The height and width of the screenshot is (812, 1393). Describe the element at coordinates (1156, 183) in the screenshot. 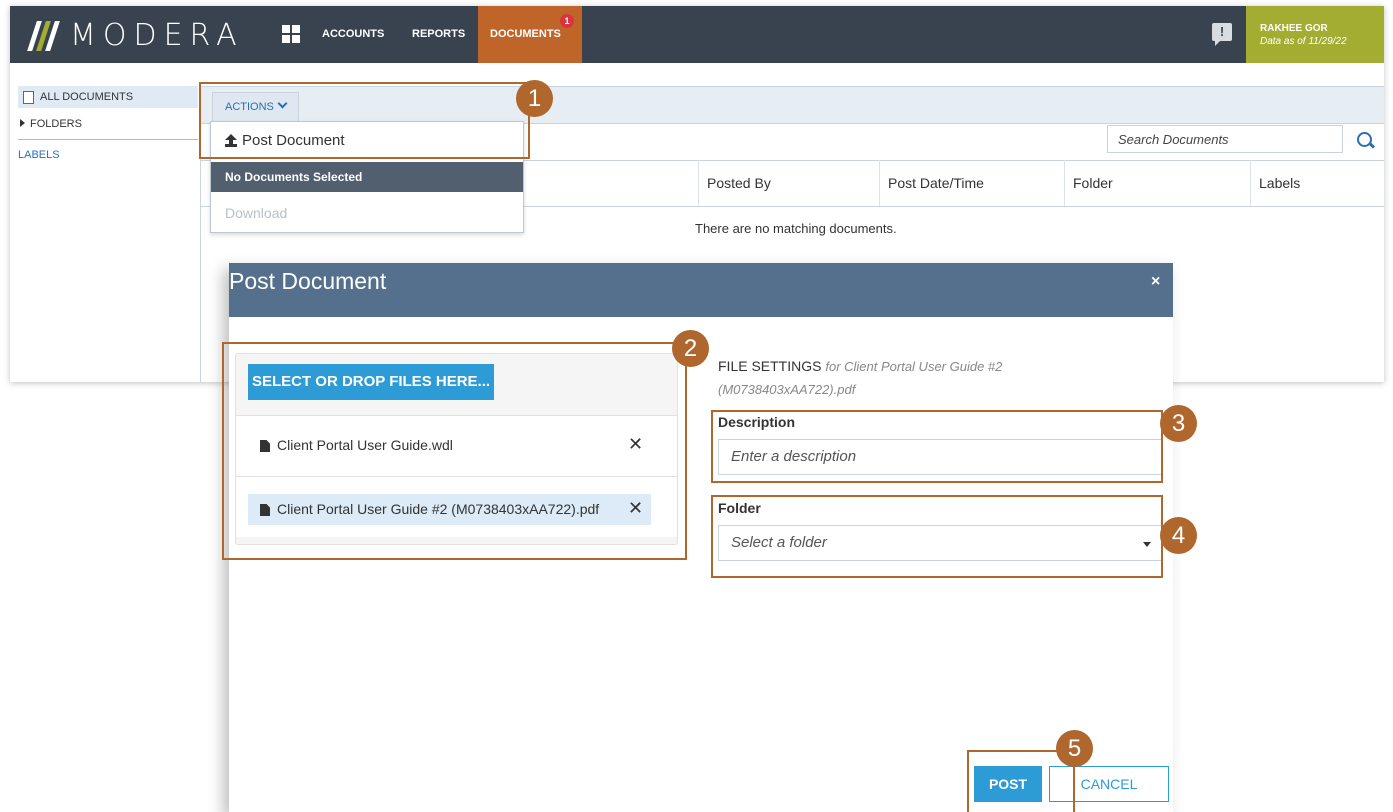

I see `column-header-folder: Folder` at that location.